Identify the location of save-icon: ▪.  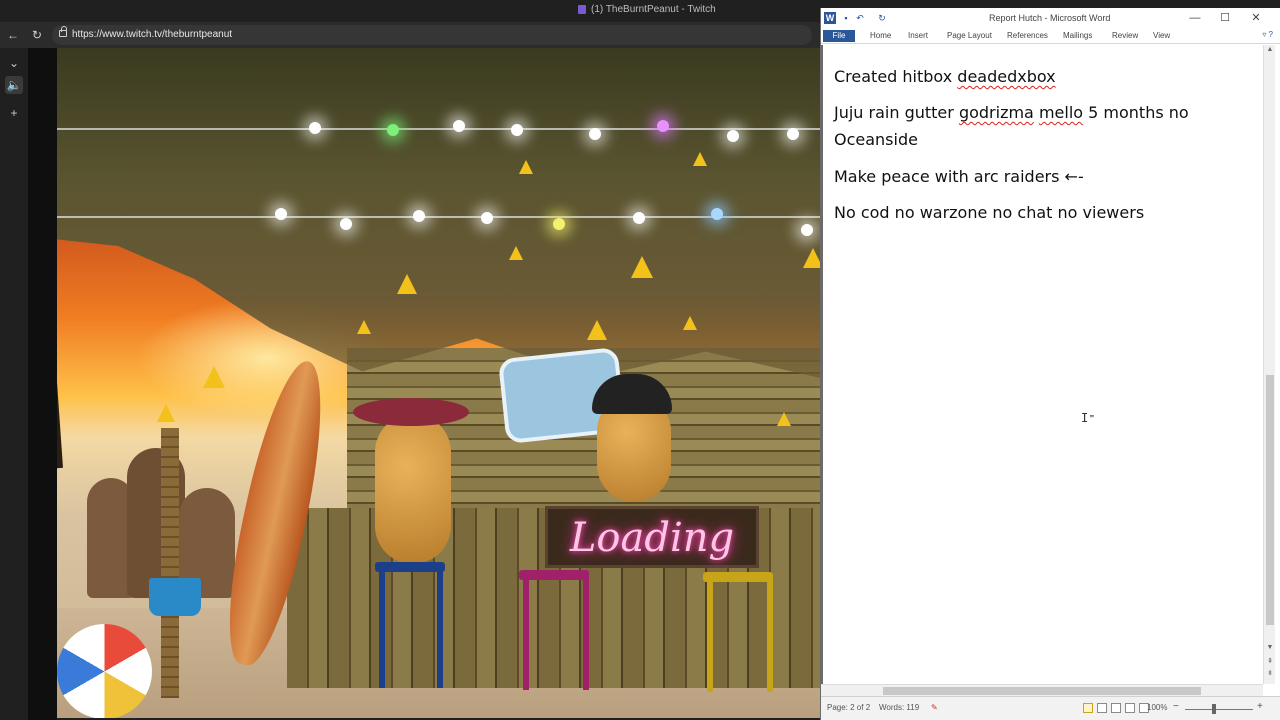
(846, 18).